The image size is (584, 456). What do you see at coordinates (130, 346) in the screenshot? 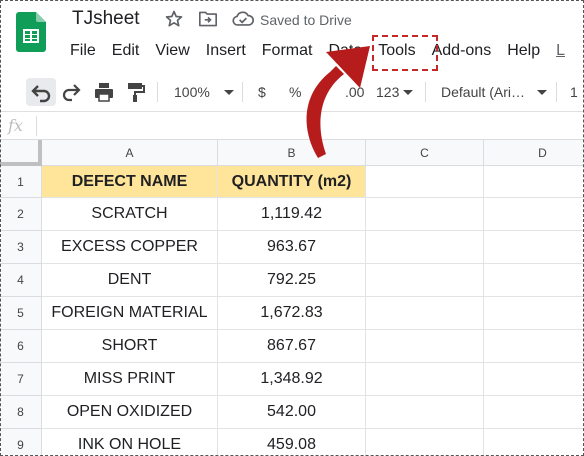
I see `table-cell: SHORT` at bounding box center [130, 346].